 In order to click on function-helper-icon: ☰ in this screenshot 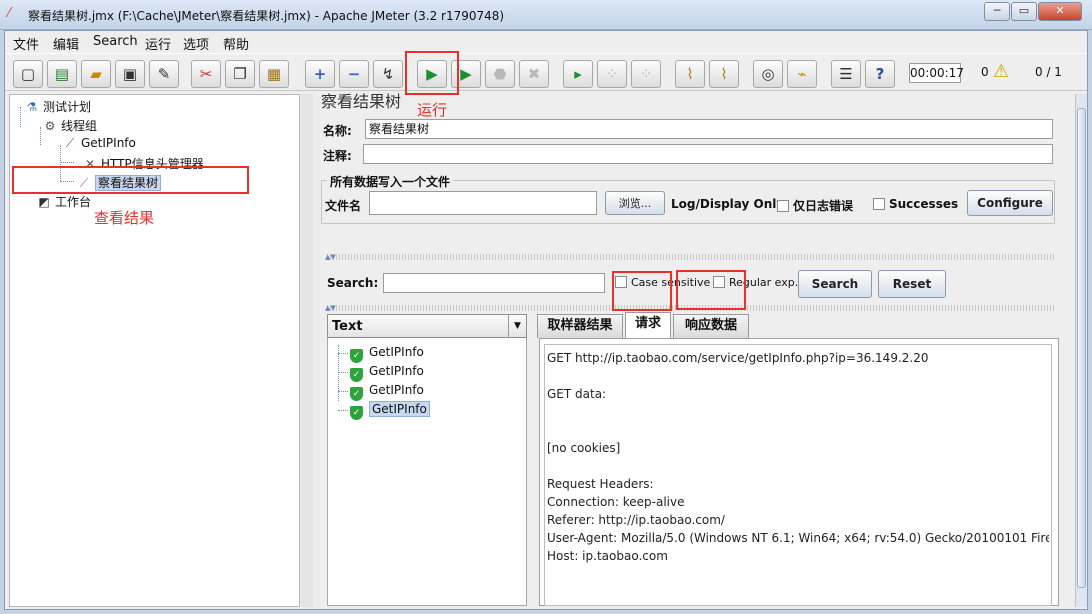, I will do `click(846, 74)`.